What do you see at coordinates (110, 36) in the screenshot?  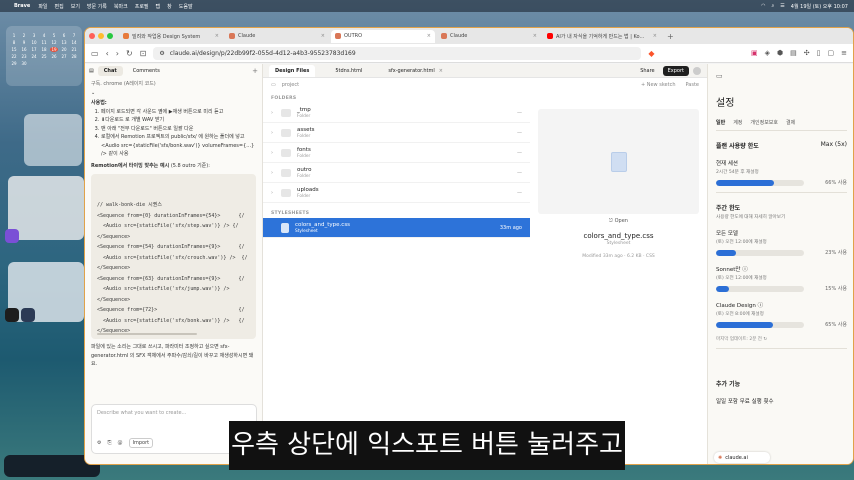 I see `maximize-window-icon` at bounding box center [110, 36].